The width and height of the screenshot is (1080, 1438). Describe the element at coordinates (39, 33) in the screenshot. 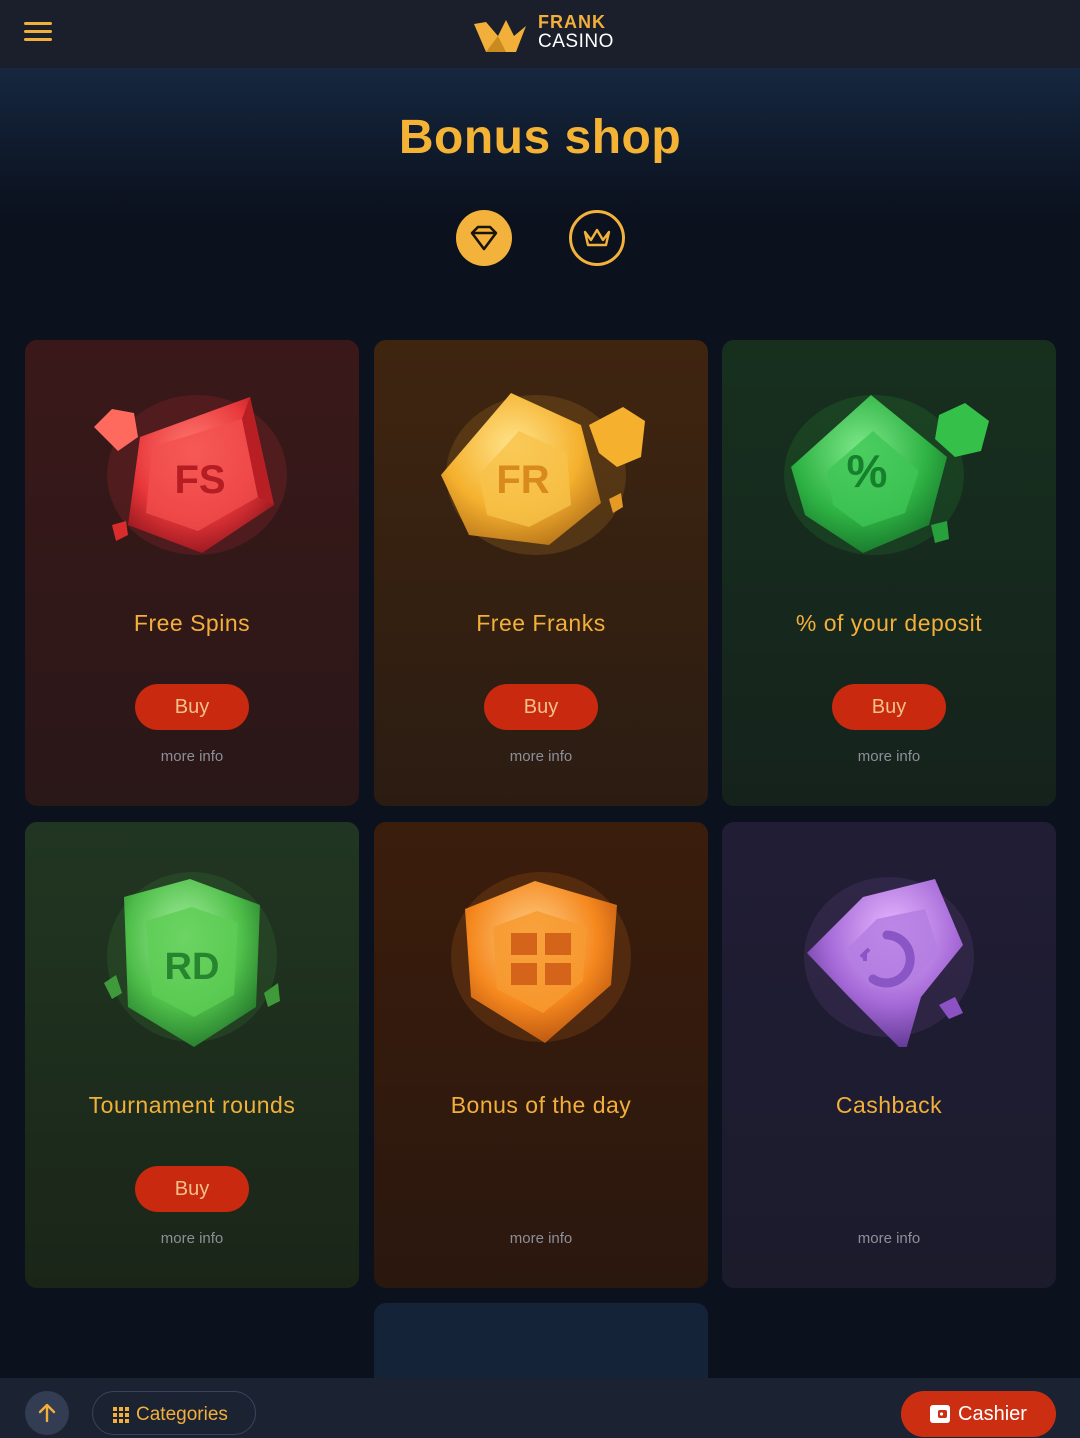

I see `hamburger-menu-icon` at that location.